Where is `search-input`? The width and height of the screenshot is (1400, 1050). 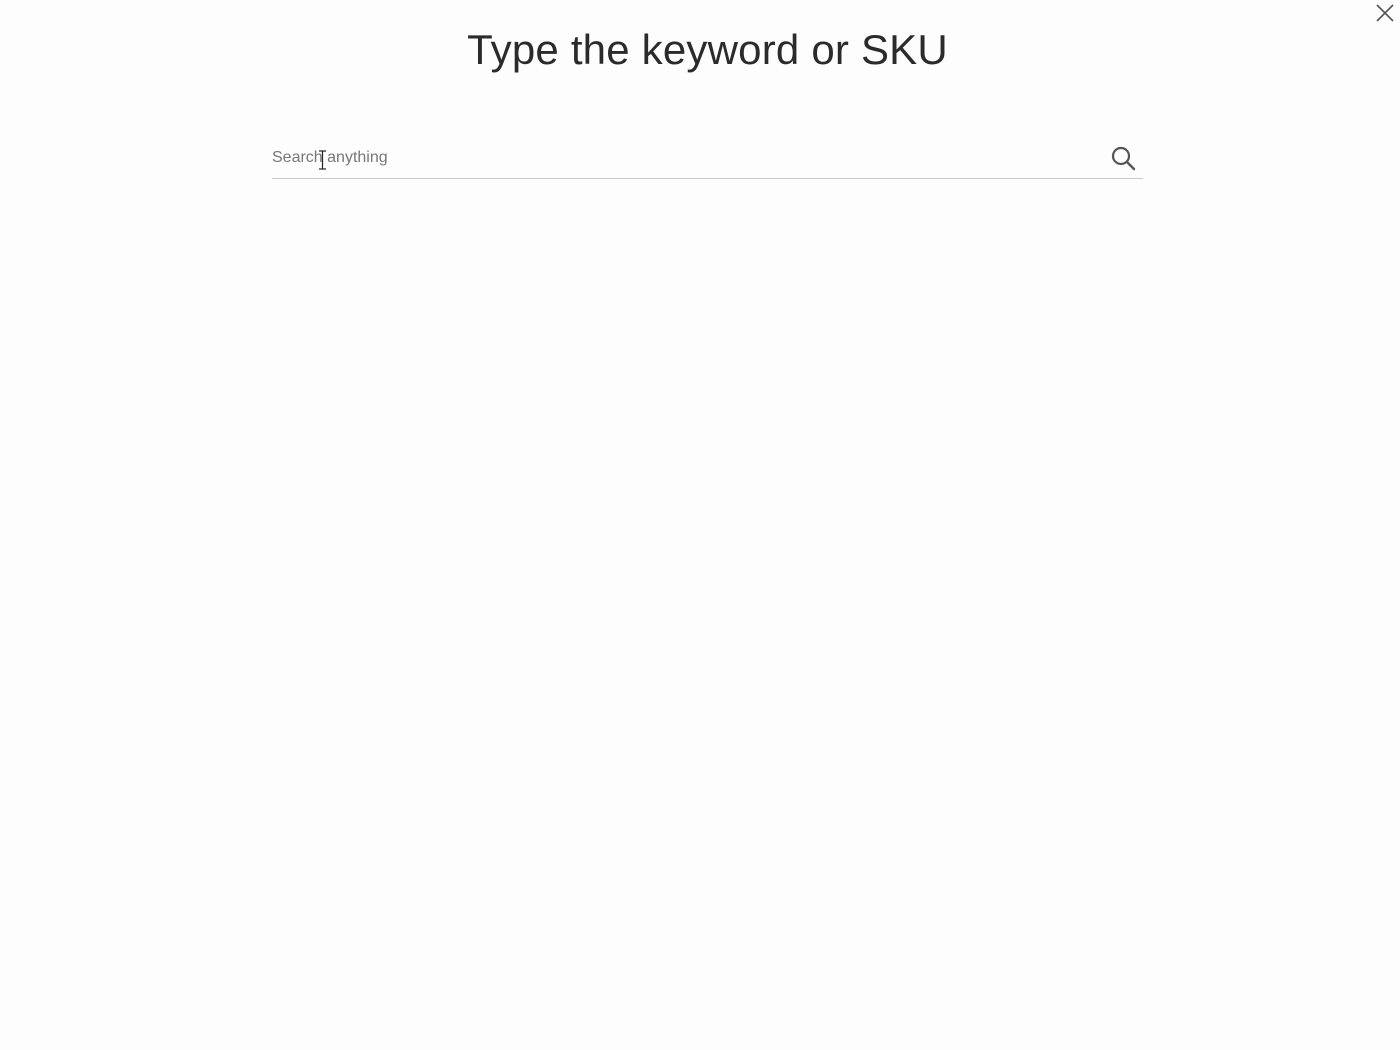 search-input is located at coordinates (690, 158).